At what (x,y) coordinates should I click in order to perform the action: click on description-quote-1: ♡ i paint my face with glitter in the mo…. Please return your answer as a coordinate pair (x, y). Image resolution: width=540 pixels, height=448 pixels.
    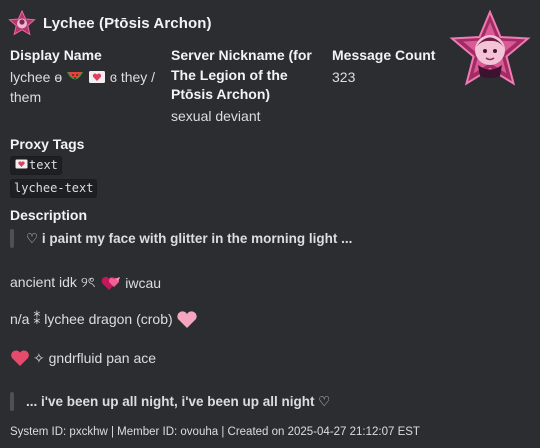
    Looking at the image, I should click on (181, 238).